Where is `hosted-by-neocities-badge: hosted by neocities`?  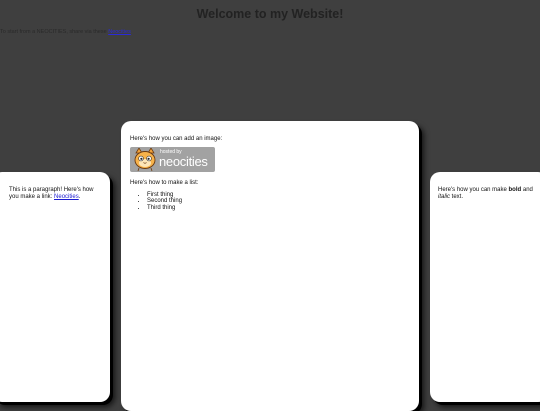
hosted-by-neocities-badge: hosted by neocities is located at coordinates (172, 159).